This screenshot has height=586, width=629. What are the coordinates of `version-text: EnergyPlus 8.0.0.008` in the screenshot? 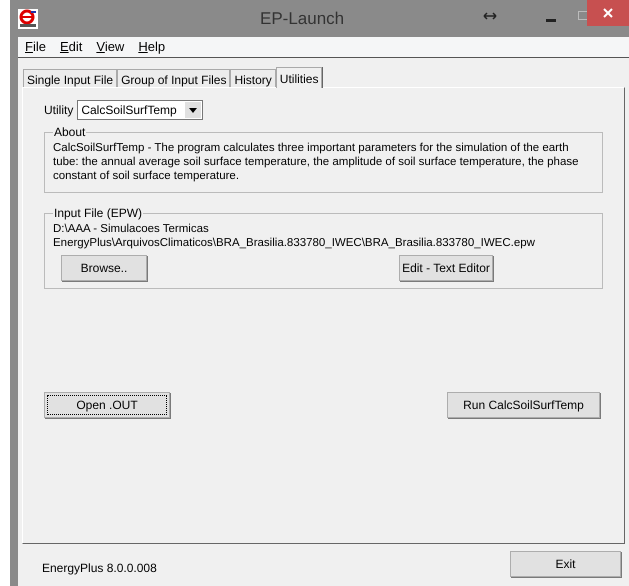 It's located at (99, 568).